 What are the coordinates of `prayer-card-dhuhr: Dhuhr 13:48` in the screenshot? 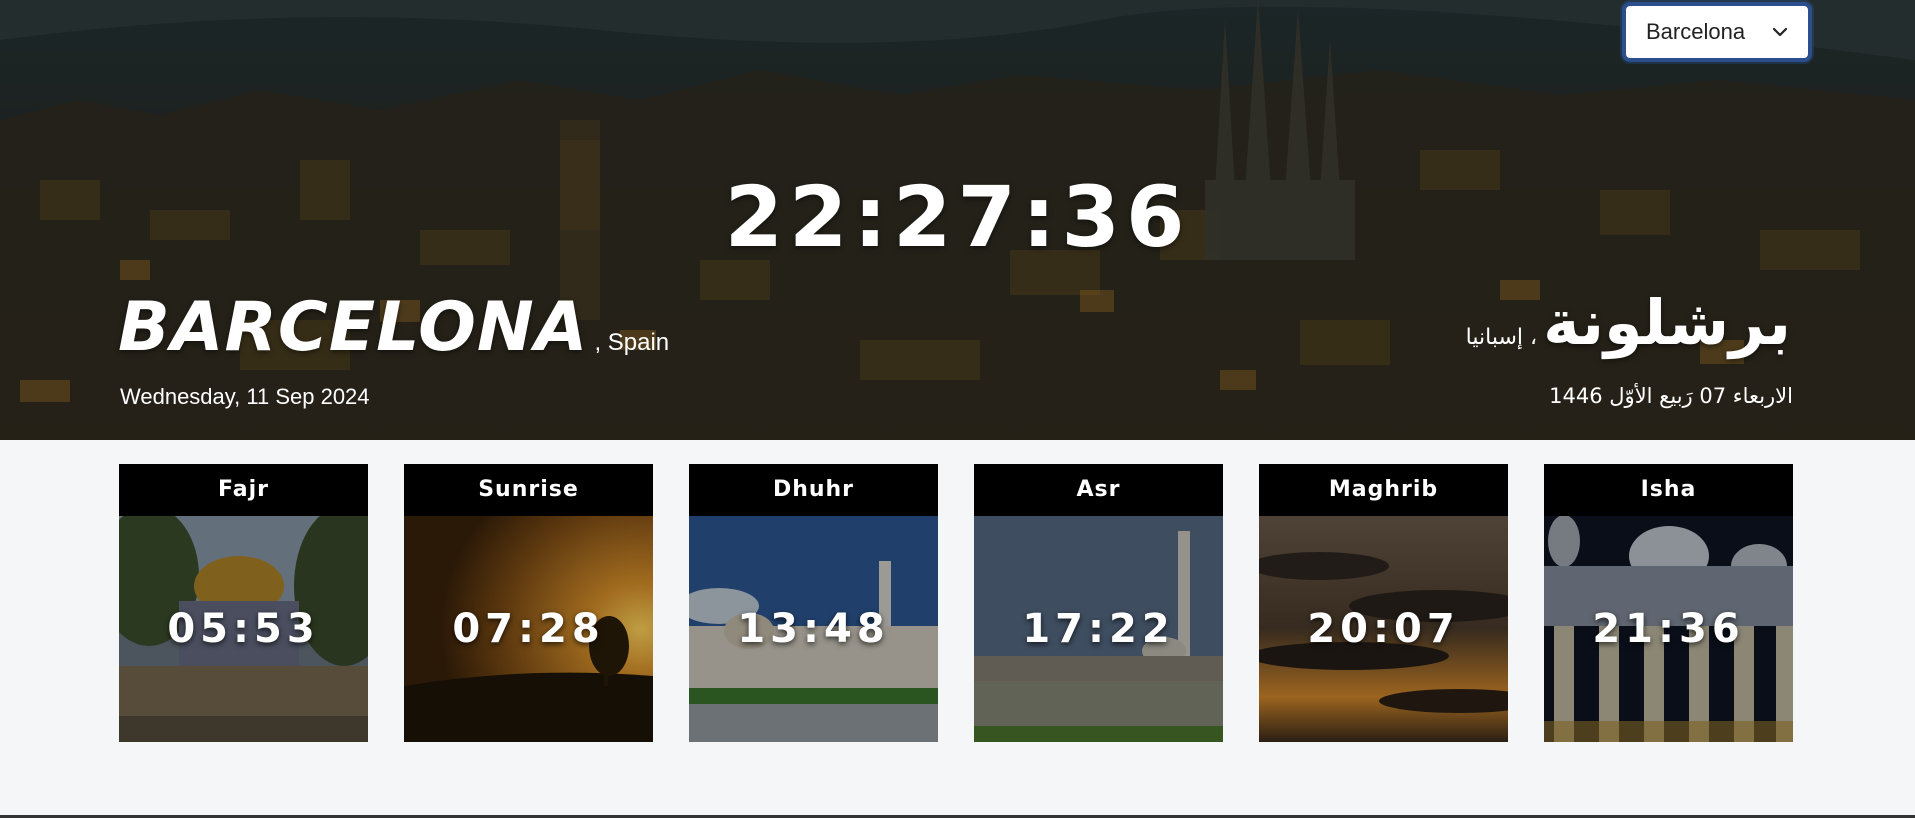 It's located at (813, 603).